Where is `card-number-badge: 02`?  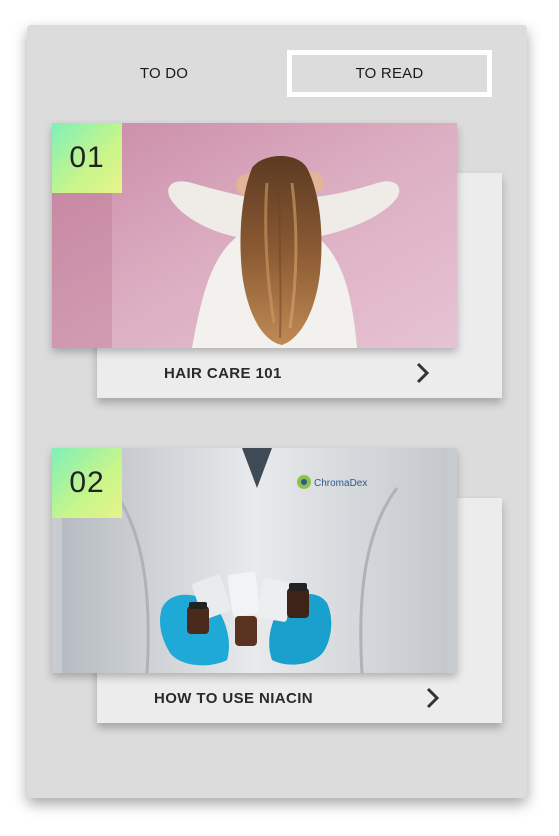
card-number-badge: 02 is located at coordinates (87, 483).